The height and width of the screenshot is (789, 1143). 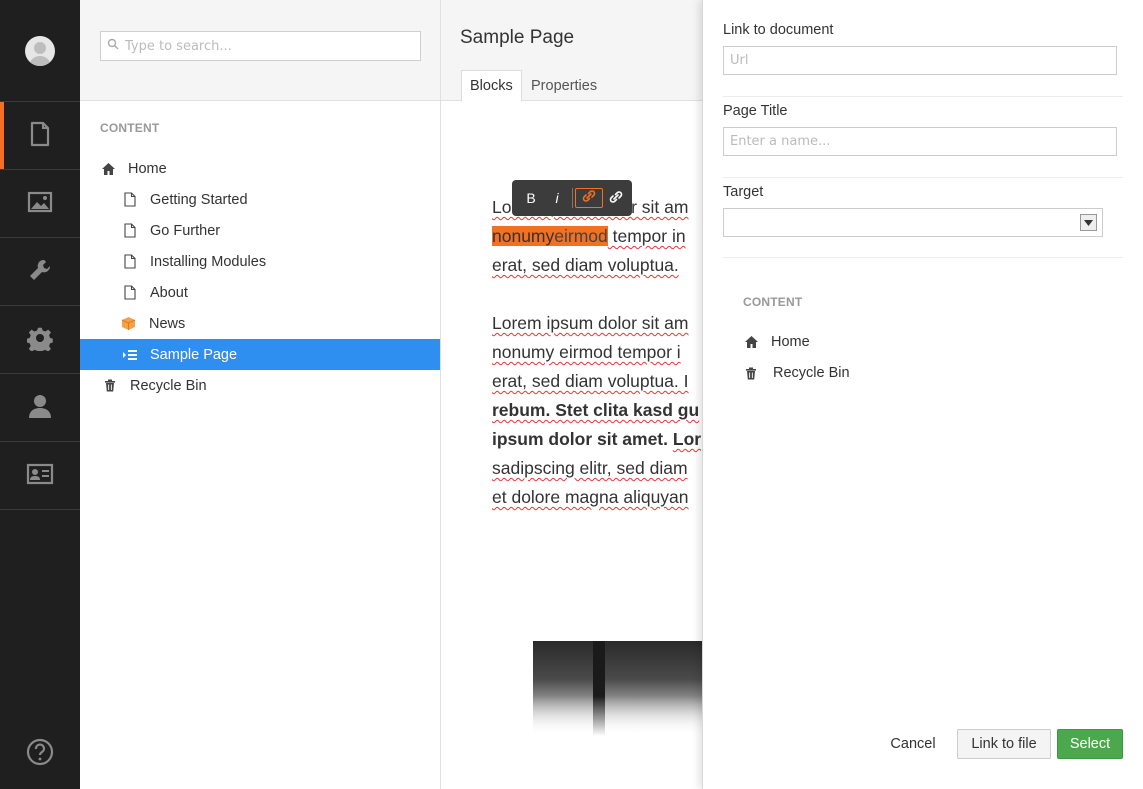 I want to click on italic-button: i, so click(x=557, y=198).